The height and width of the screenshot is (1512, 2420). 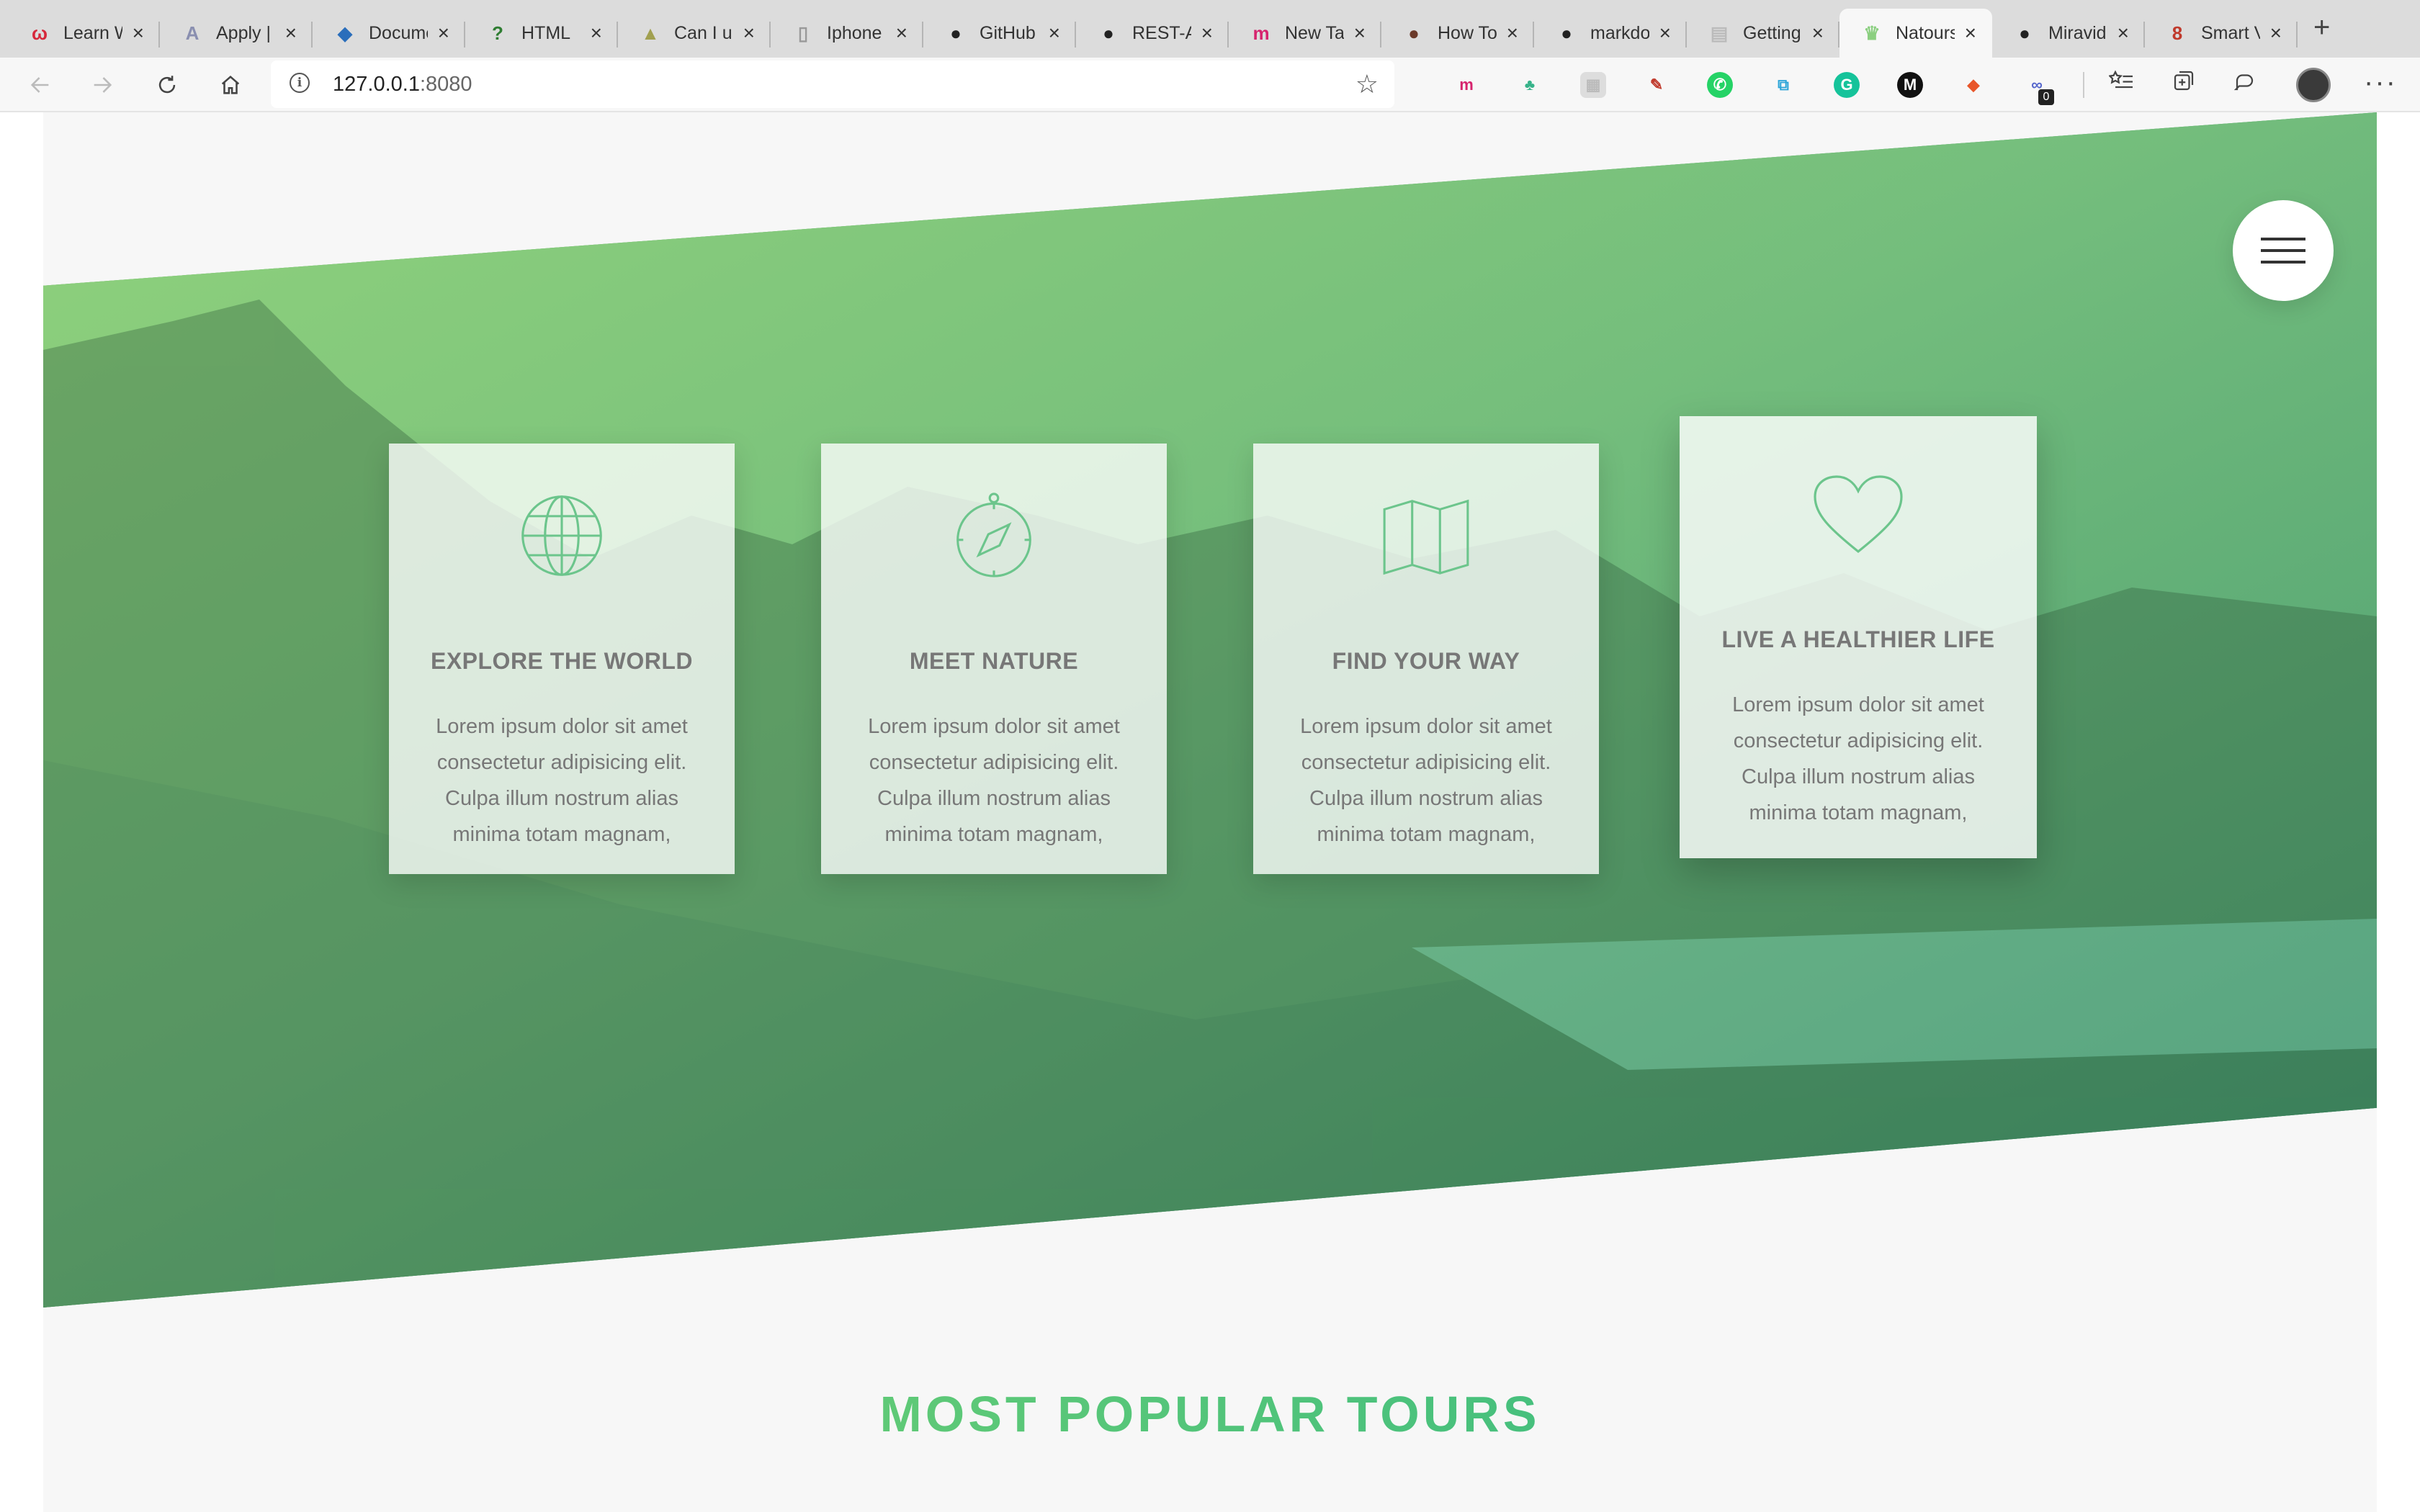 I want to click on toolbar-separator, so click(x=2083, y=85).